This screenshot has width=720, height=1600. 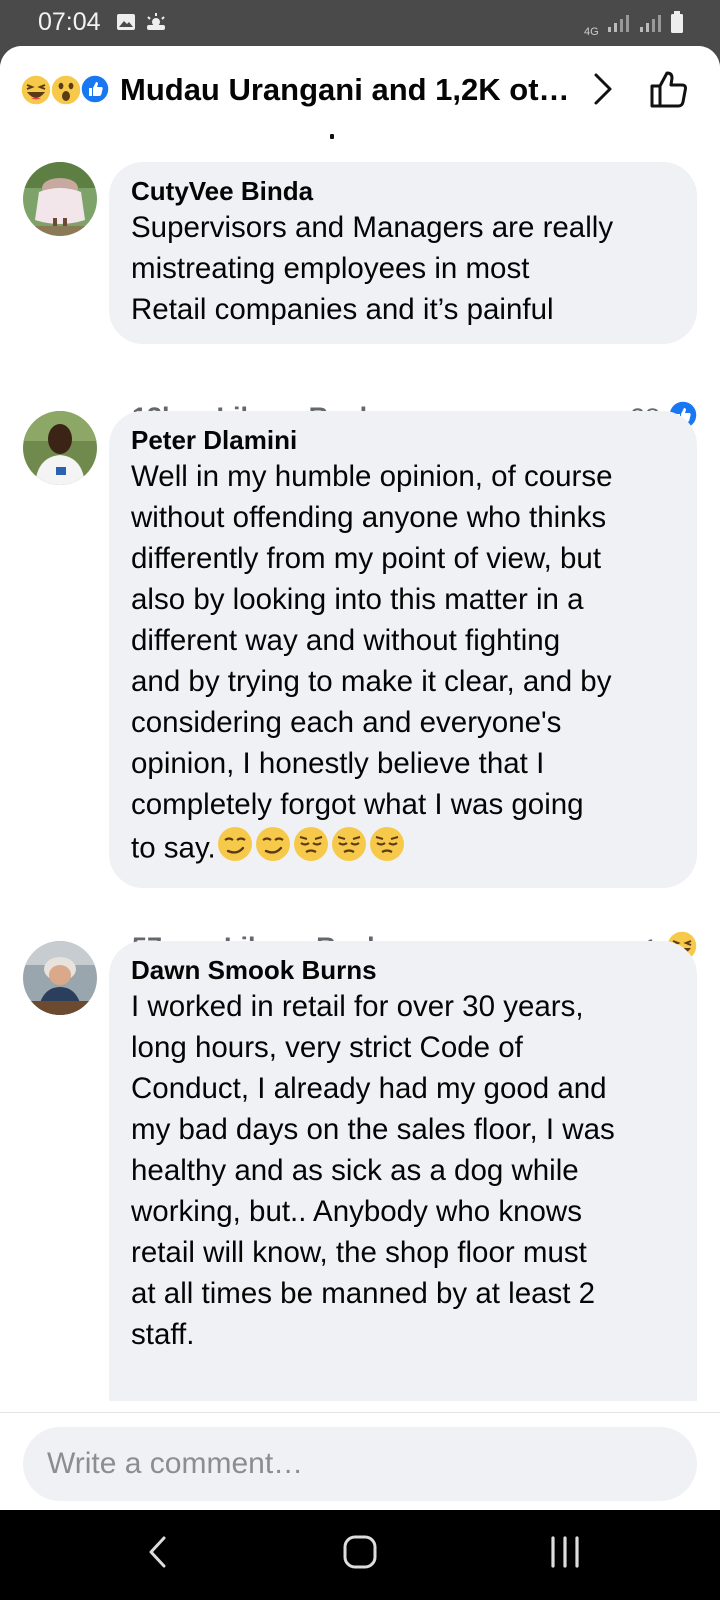 I want to click on weather-notification-icon, so click(x=156, y=24).